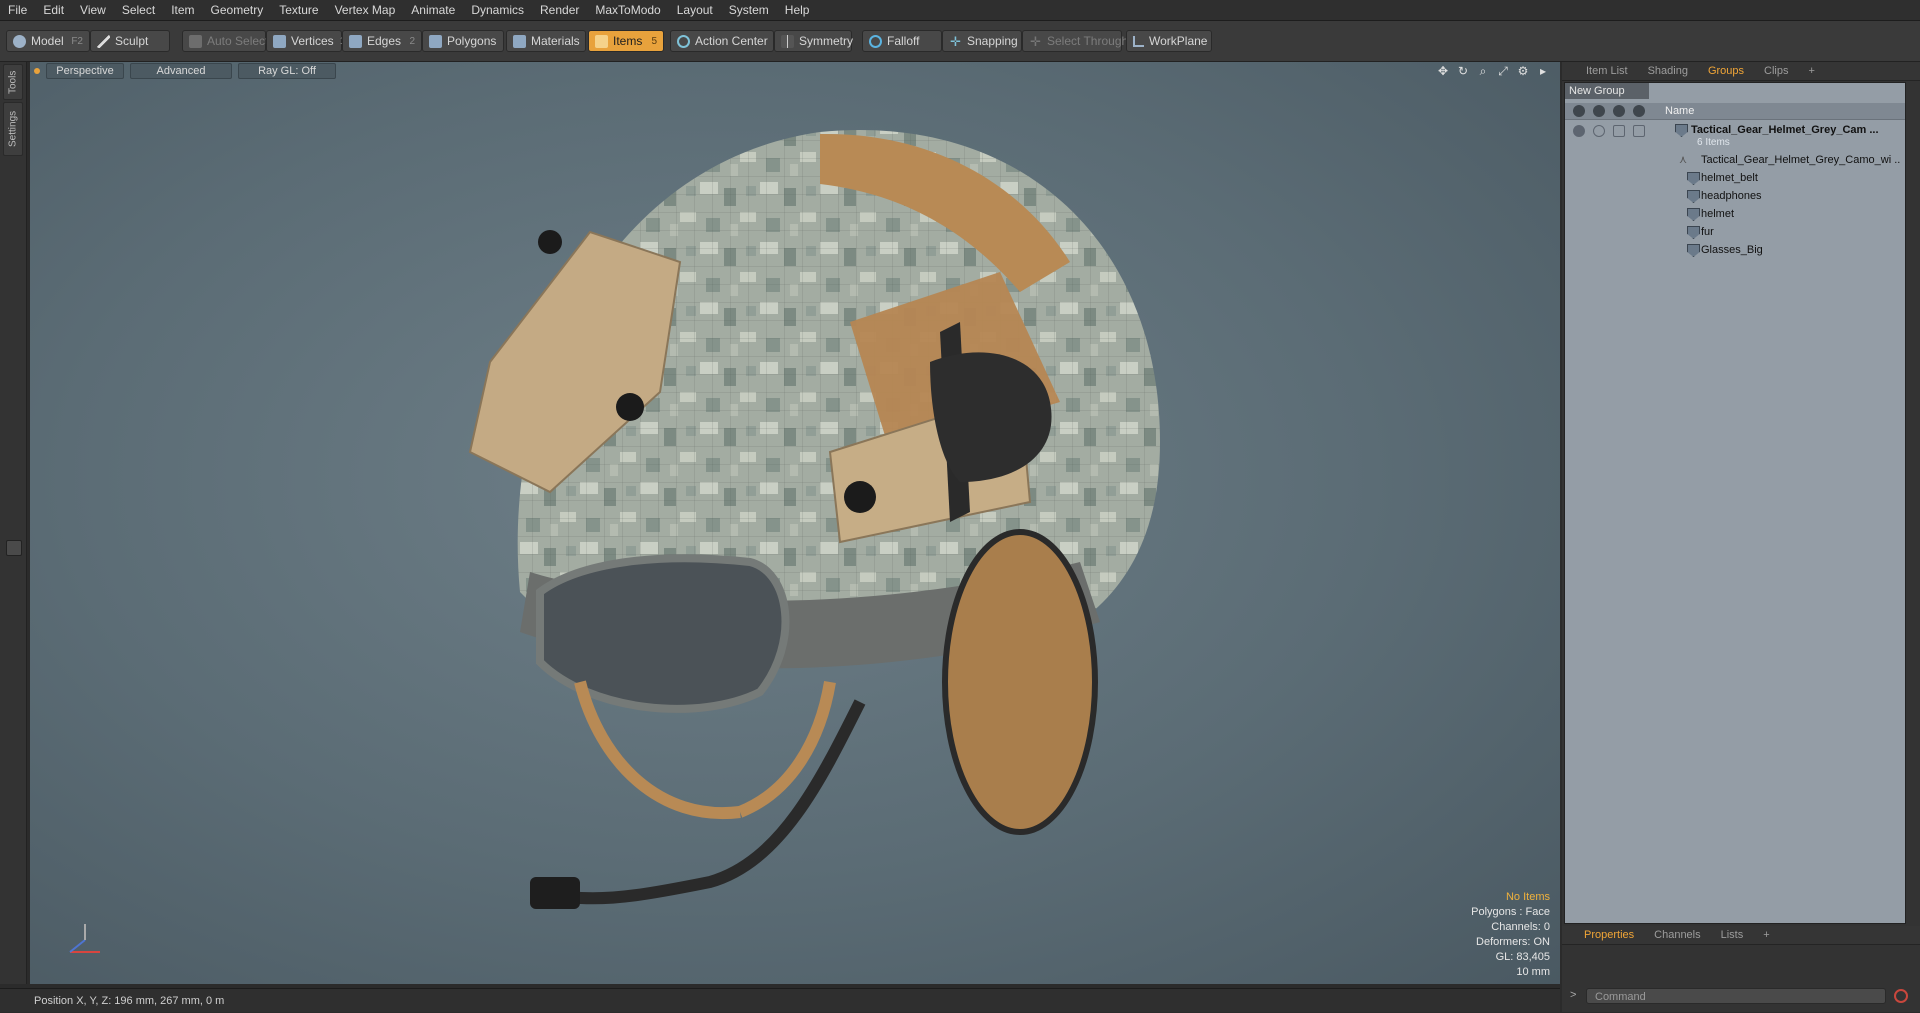 The width and height of the screenshot is (1920, 1013). What do you see at coordinates (1736, 996) in the screenshot?
I see `command-input: Command` at bounding box center [1736, 996].